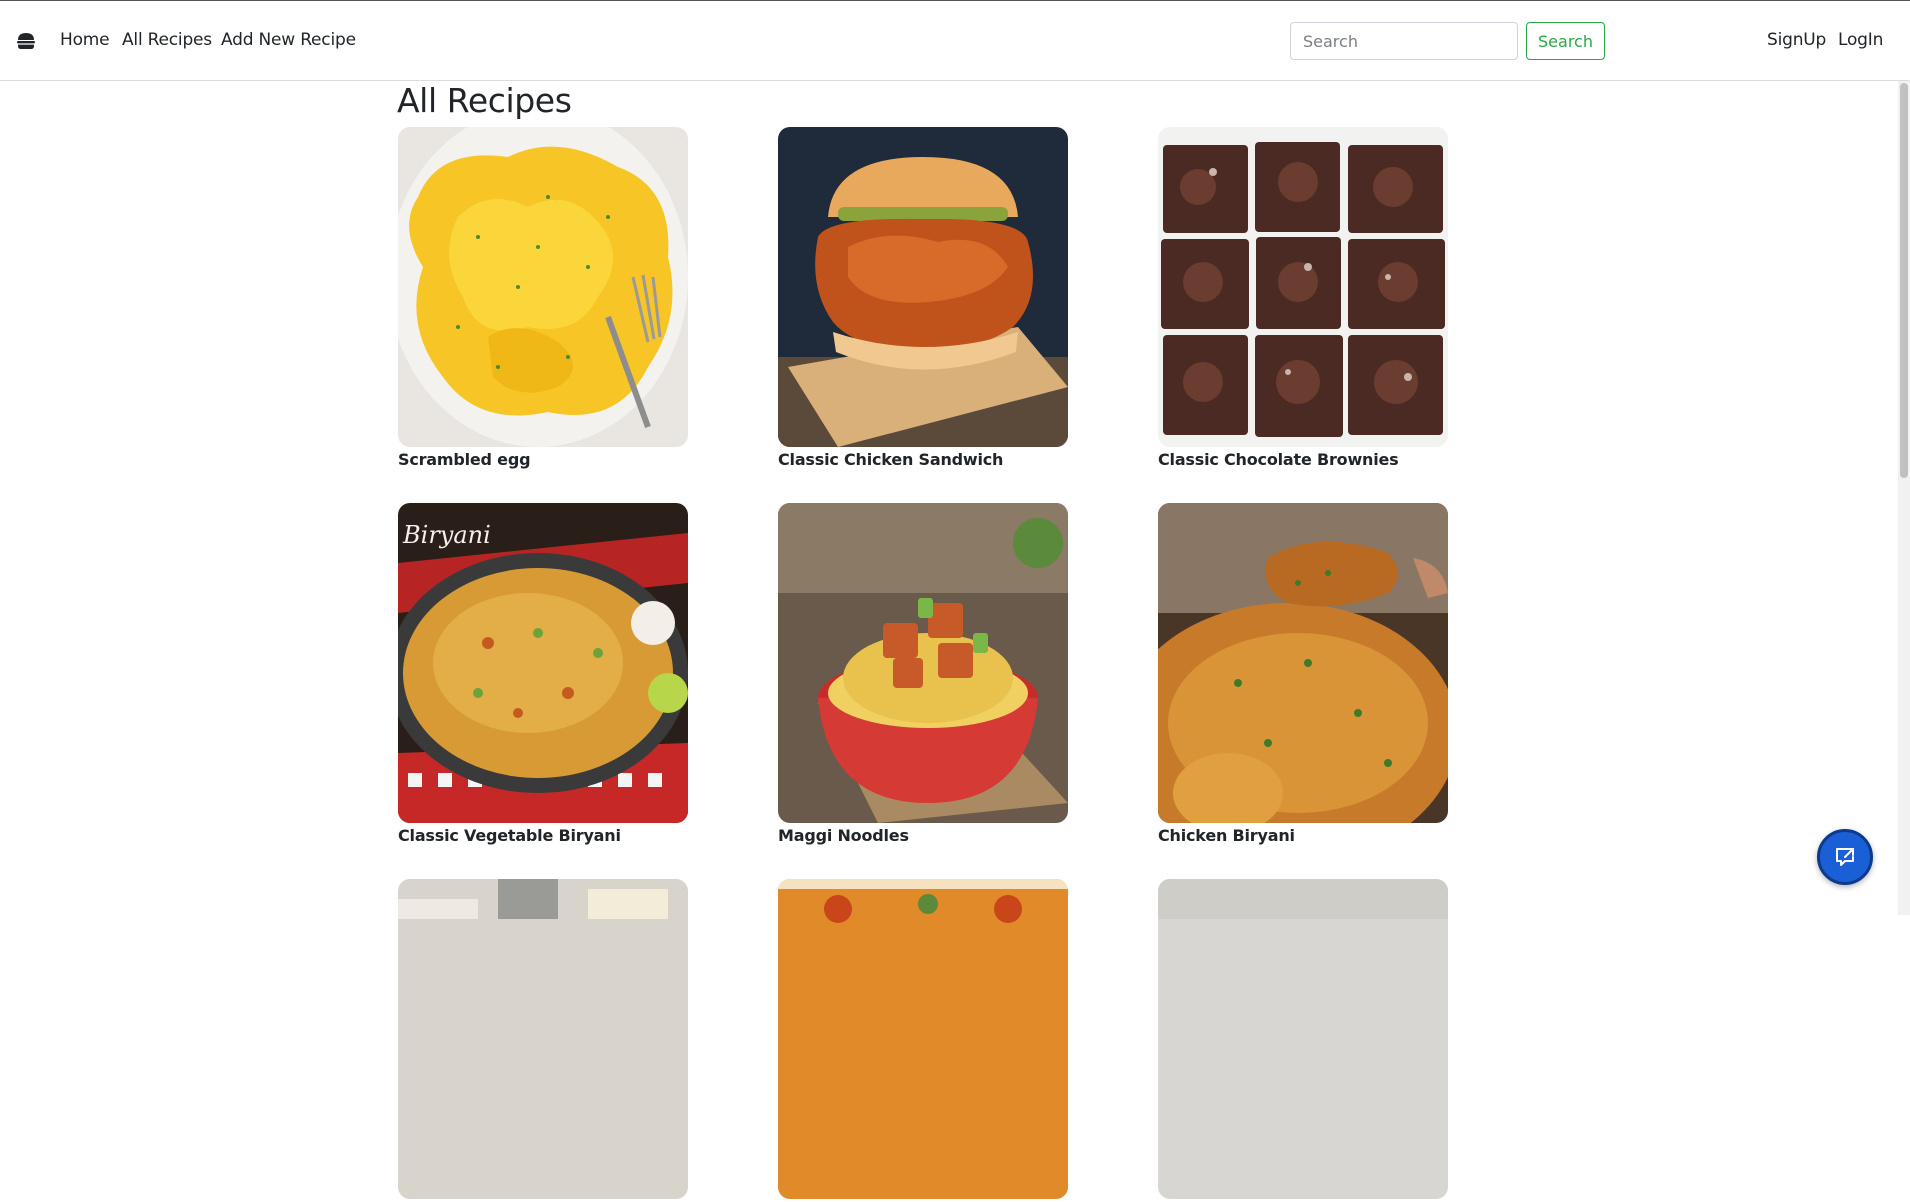  Describe the element at coordinates (543, 663) in the screenshot. I see `vegetable-biryani-photo: Biryani` at that location.